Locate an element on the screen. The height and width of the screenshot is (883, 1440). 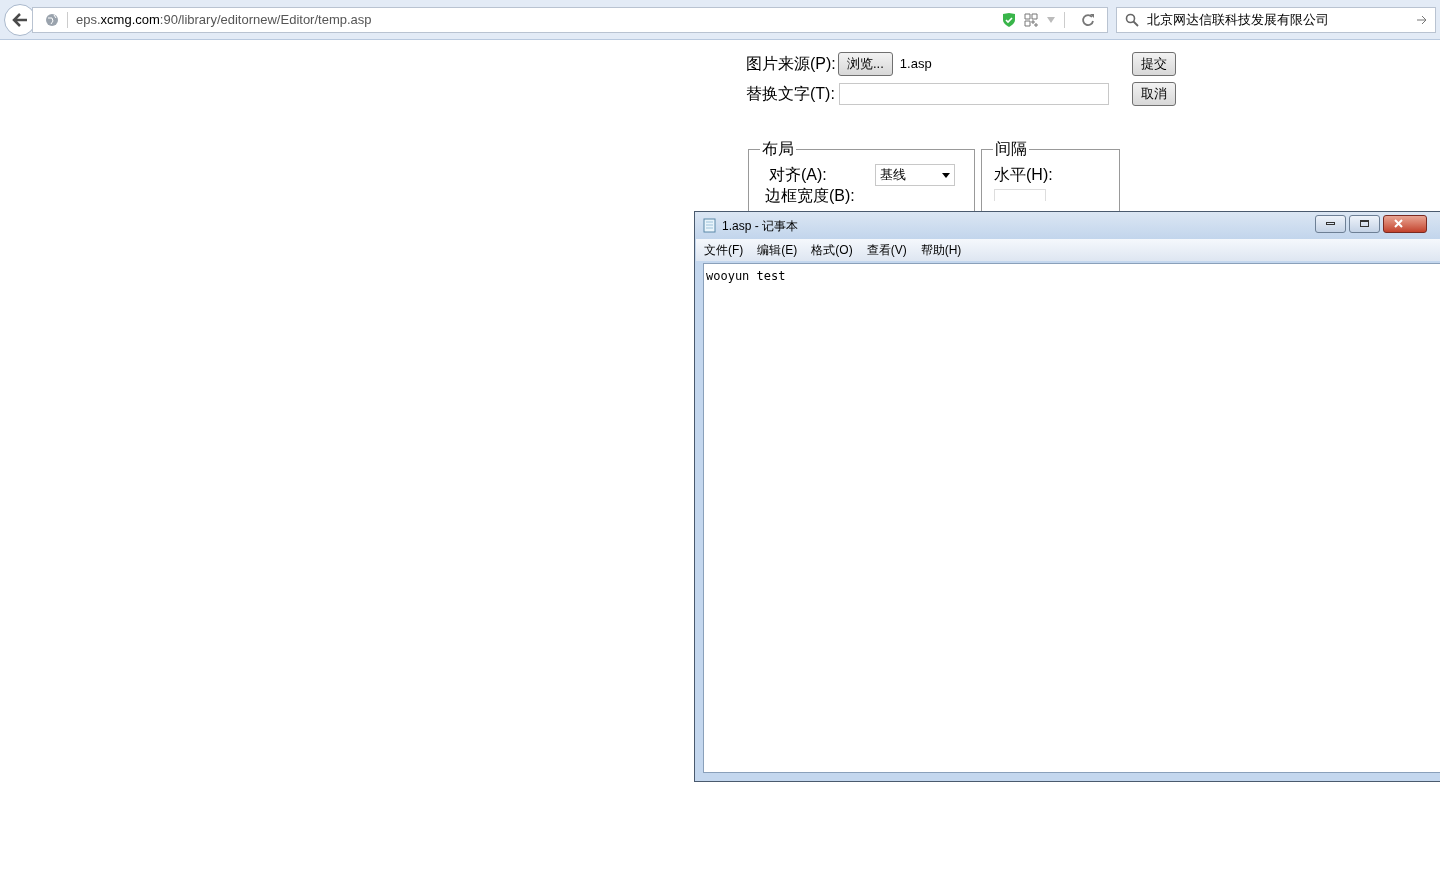
maximize-button is located at coordinates (1364, 223).